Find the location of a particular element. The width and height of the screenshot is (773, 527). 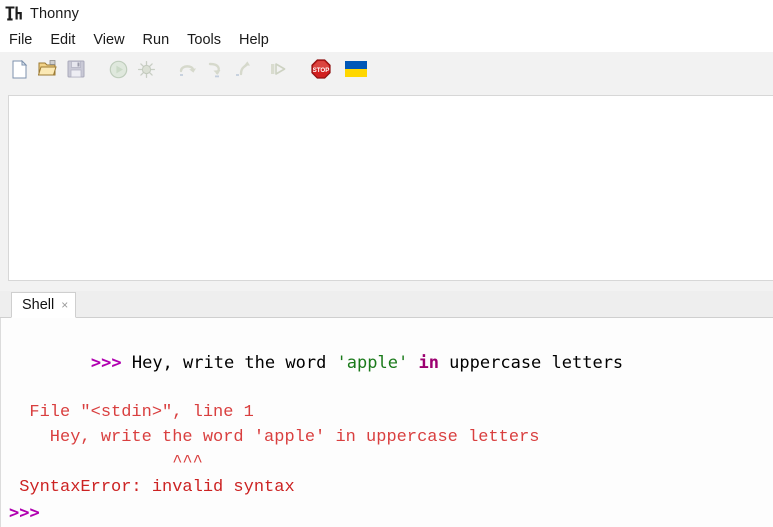

input-text-b: uppercase letters is located at coordinates (531, 362).